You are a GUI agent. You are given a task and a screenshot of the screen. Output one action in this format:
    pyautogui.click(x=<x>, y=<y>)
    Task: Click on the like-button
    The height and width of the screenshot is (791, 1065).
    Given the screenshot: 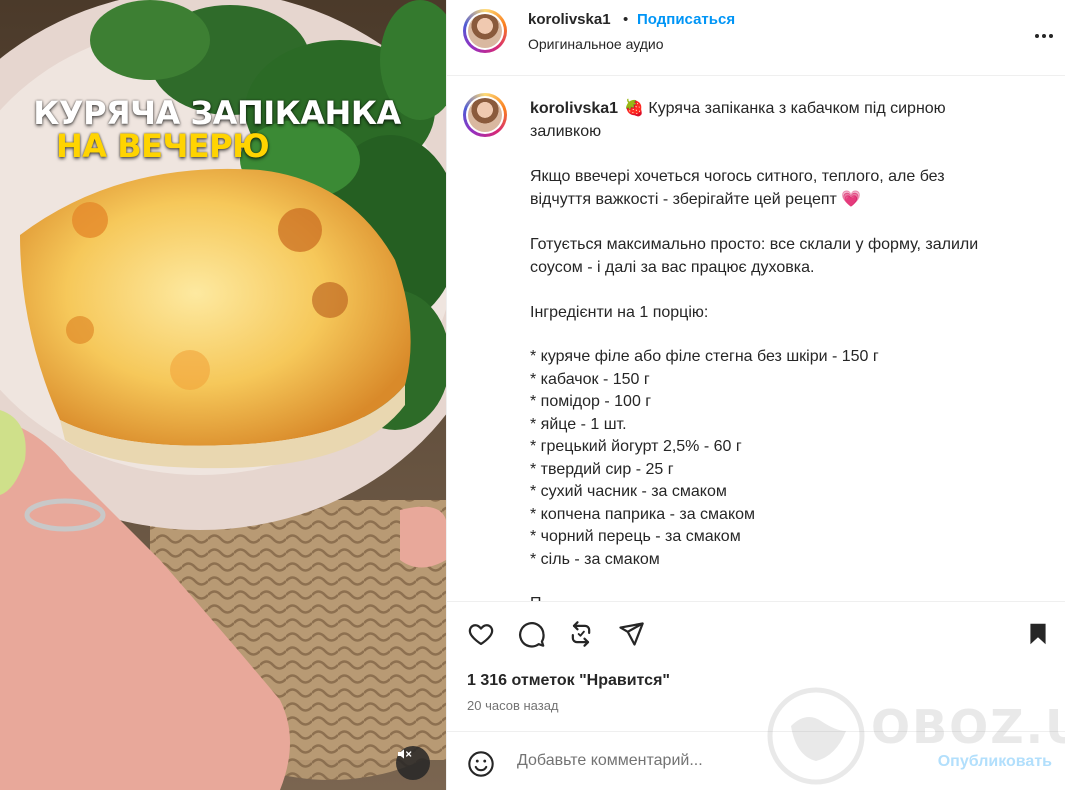 What is the action you would take?
    pyautogui.click(x=481, y=634)
    